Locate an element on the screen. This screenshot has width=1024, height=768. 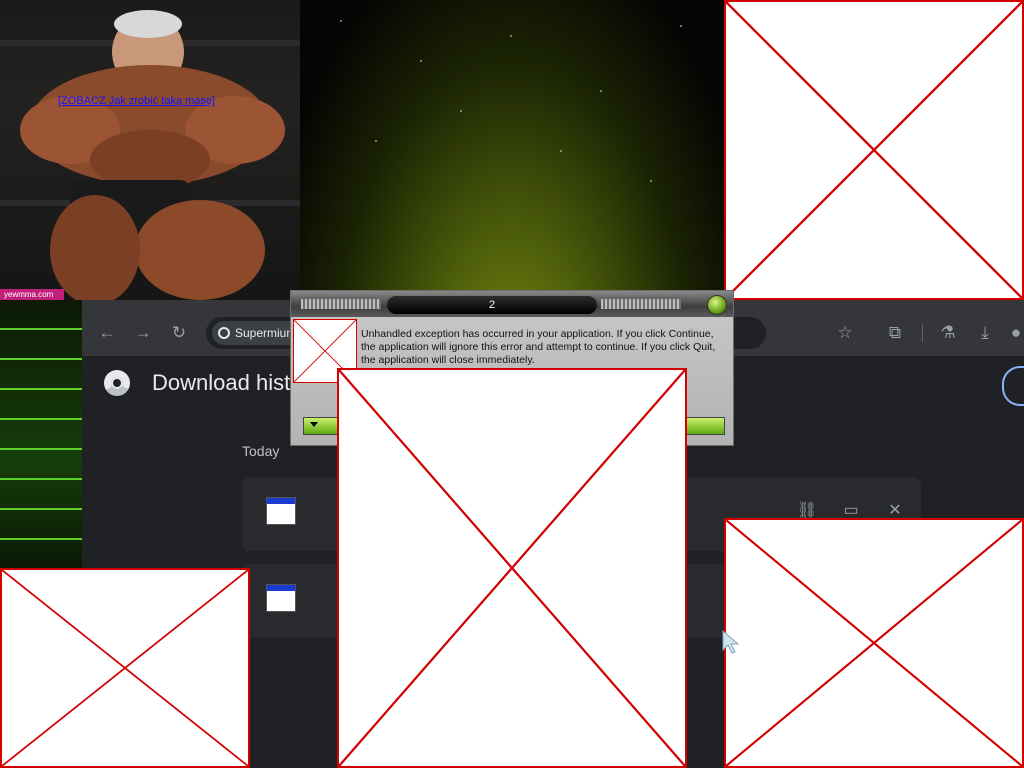
download-icon: ⤓ is located at coordinates (985, 333).